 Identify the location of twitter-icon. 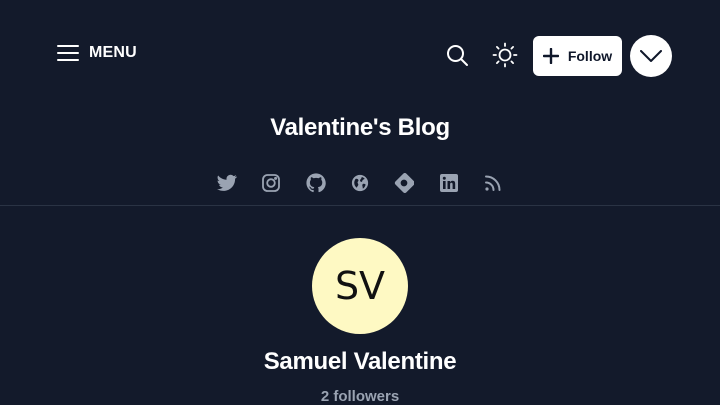
(227, 182).